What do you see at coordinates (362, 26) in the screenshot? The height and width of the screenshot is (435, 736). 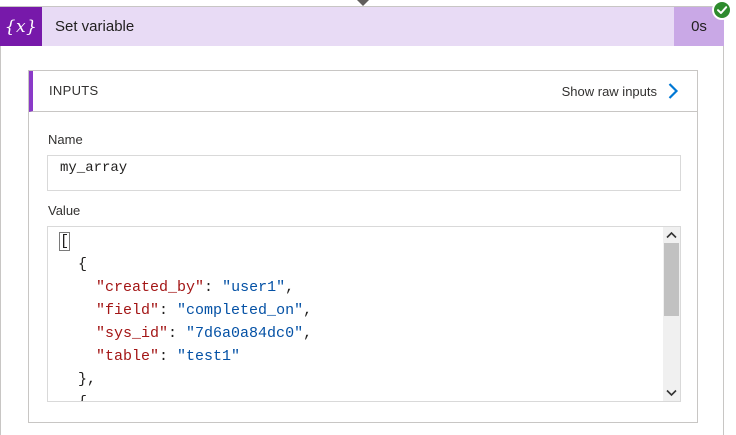 I see `action-header: {x} Set variable 0s` at bounding box center [362, 26].